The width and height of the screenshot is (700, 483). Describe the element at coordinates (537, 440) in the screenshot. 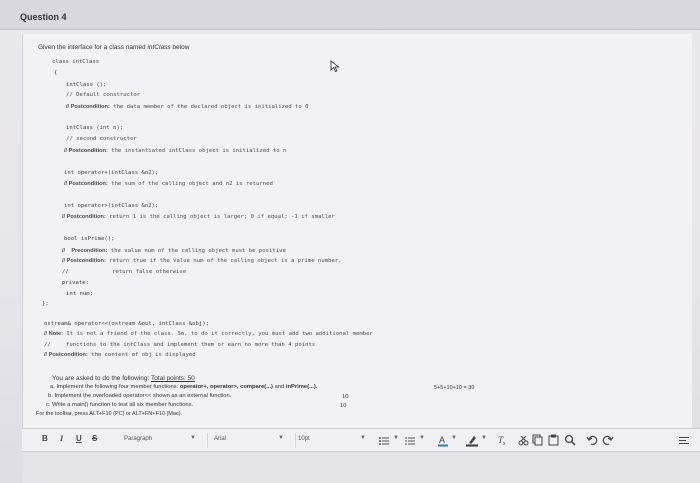

I see `copy-icon` at that location.